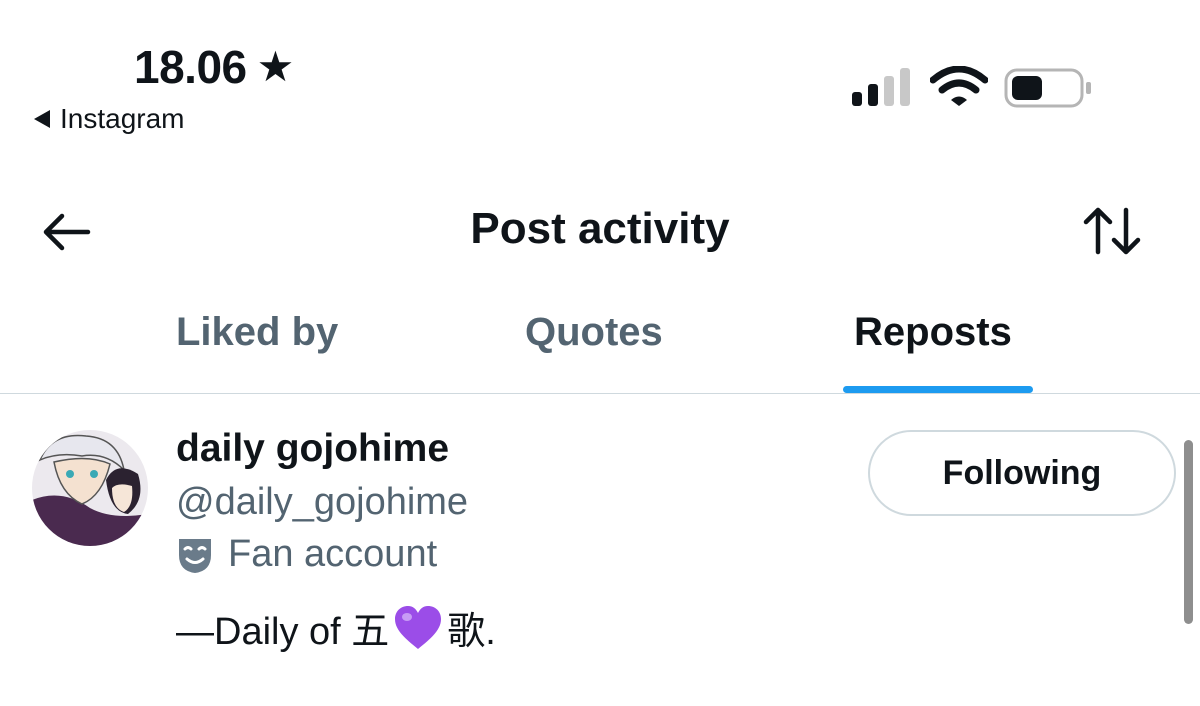 This screenshot has height=706, width=1200. I want to click on tab-quotes: Quotes, so click(594, 332).